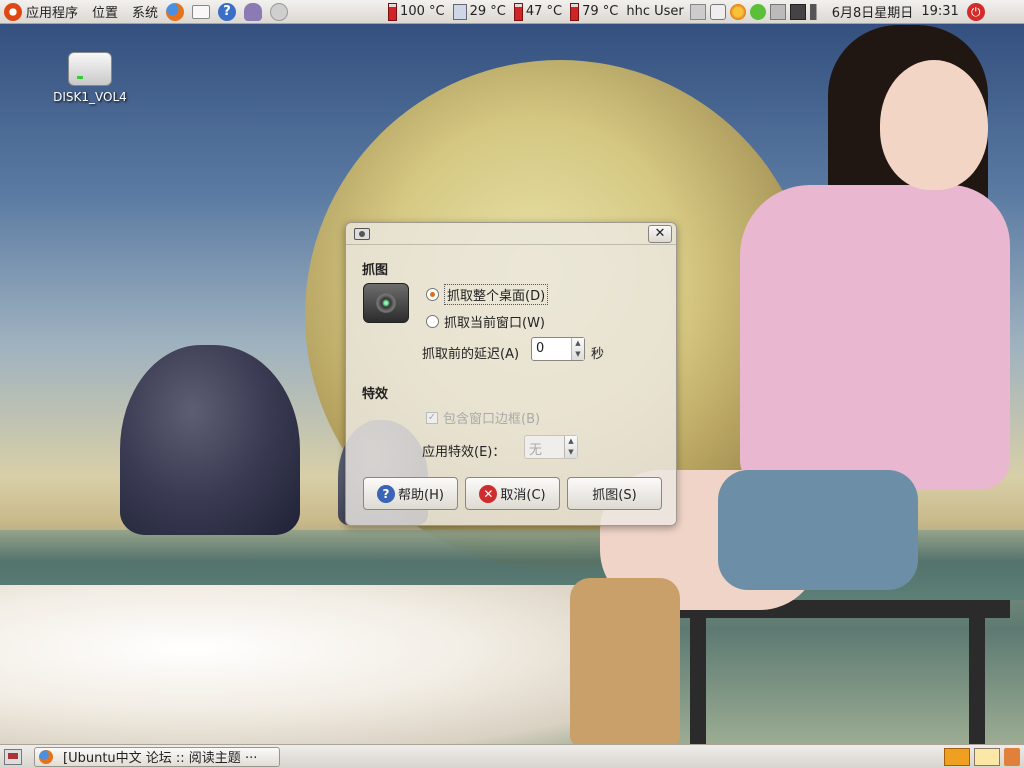 This screenshot has width=1024, height=768. Describe the element at coordinates (697, 11) in the screenshot. I see `printer-icon` at that location.